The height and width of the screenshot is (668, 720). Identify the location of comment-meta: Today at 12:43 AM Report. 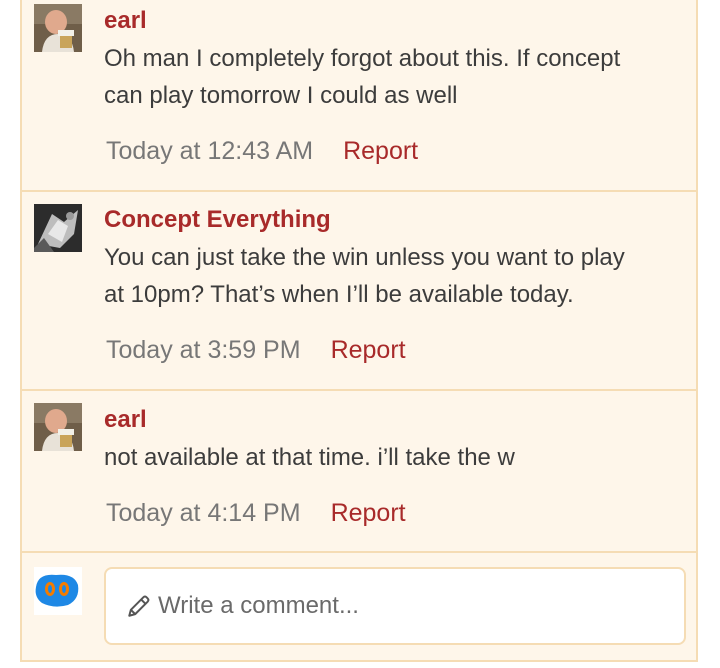
(262, 151).